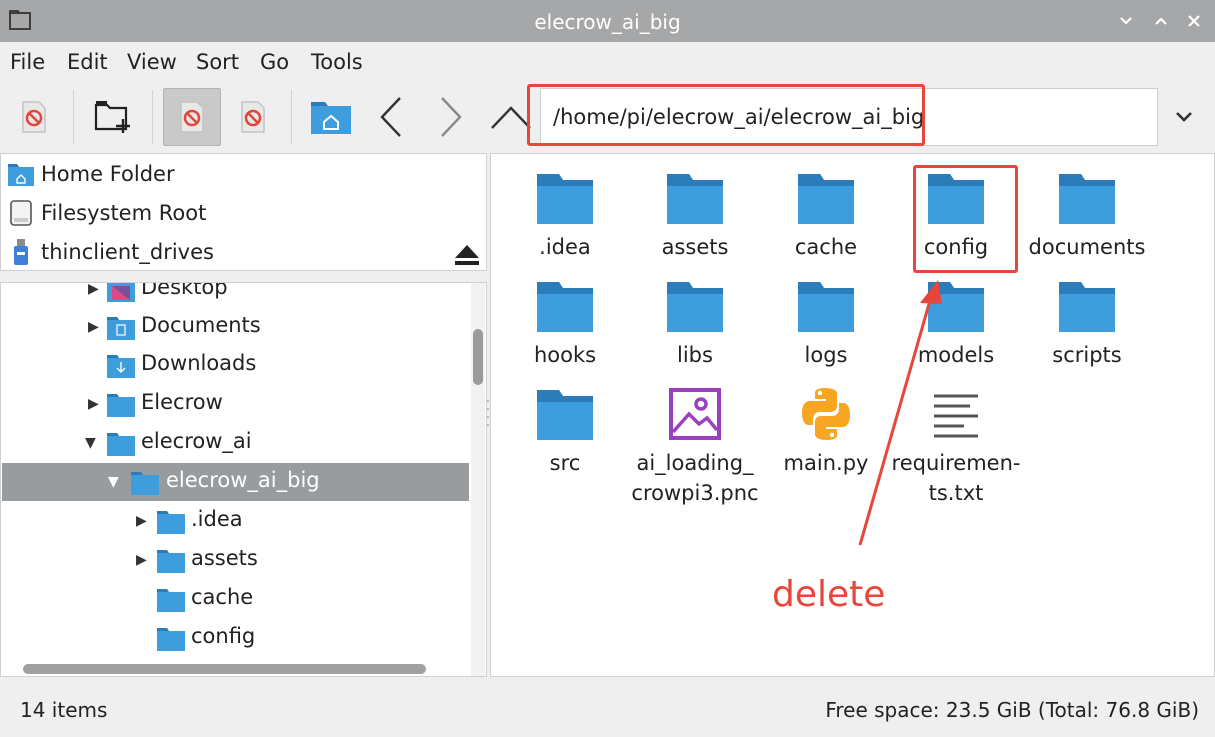 The width and height of the screenshot is (1215, 737). I want to click on toolbar-separator, so click(291, 117).